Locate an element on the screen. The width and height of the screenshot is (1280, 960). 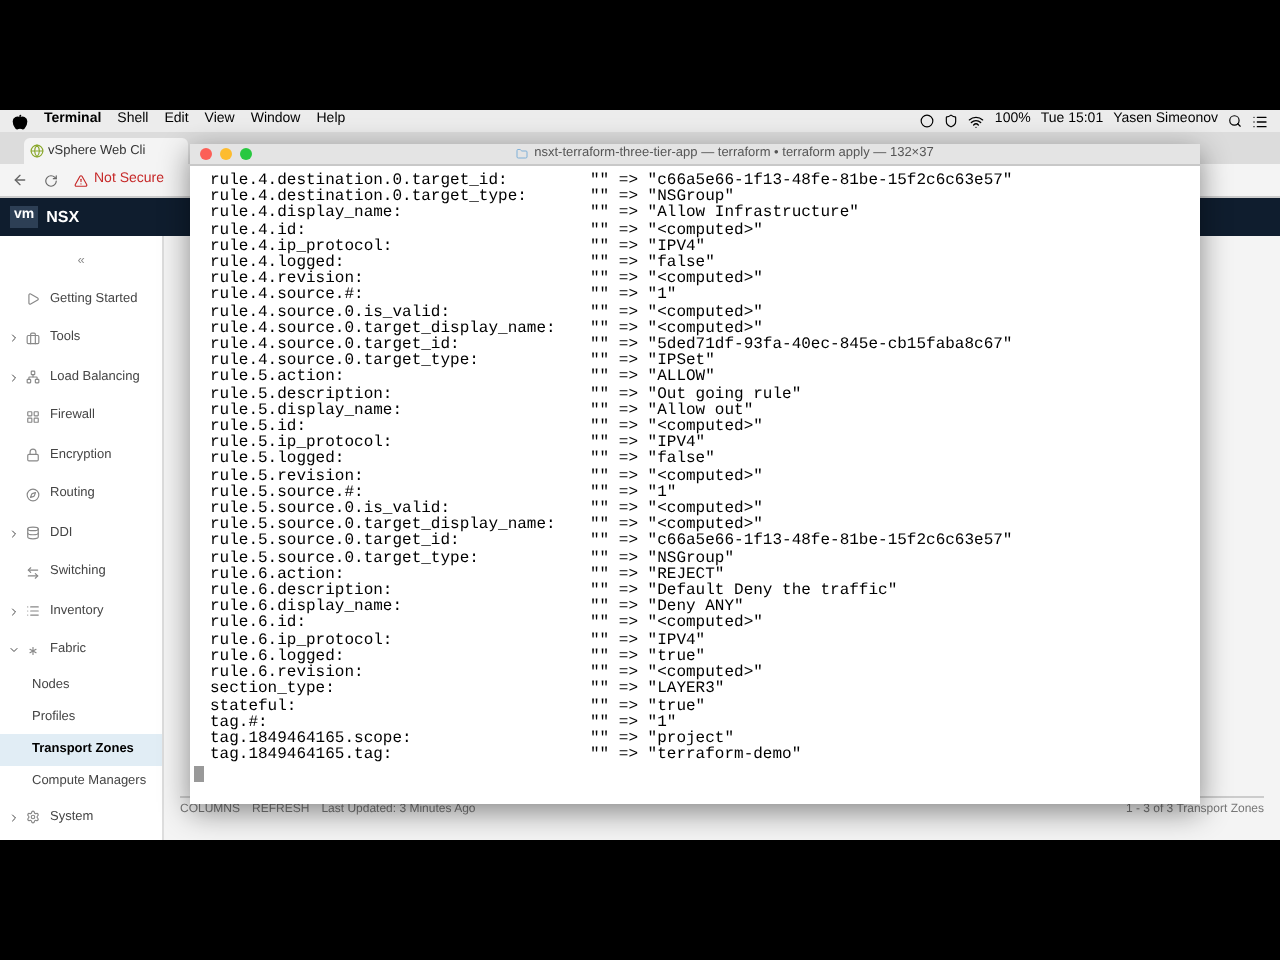
output-key: rule.5.source.#: is located at coordinates (400, 494).